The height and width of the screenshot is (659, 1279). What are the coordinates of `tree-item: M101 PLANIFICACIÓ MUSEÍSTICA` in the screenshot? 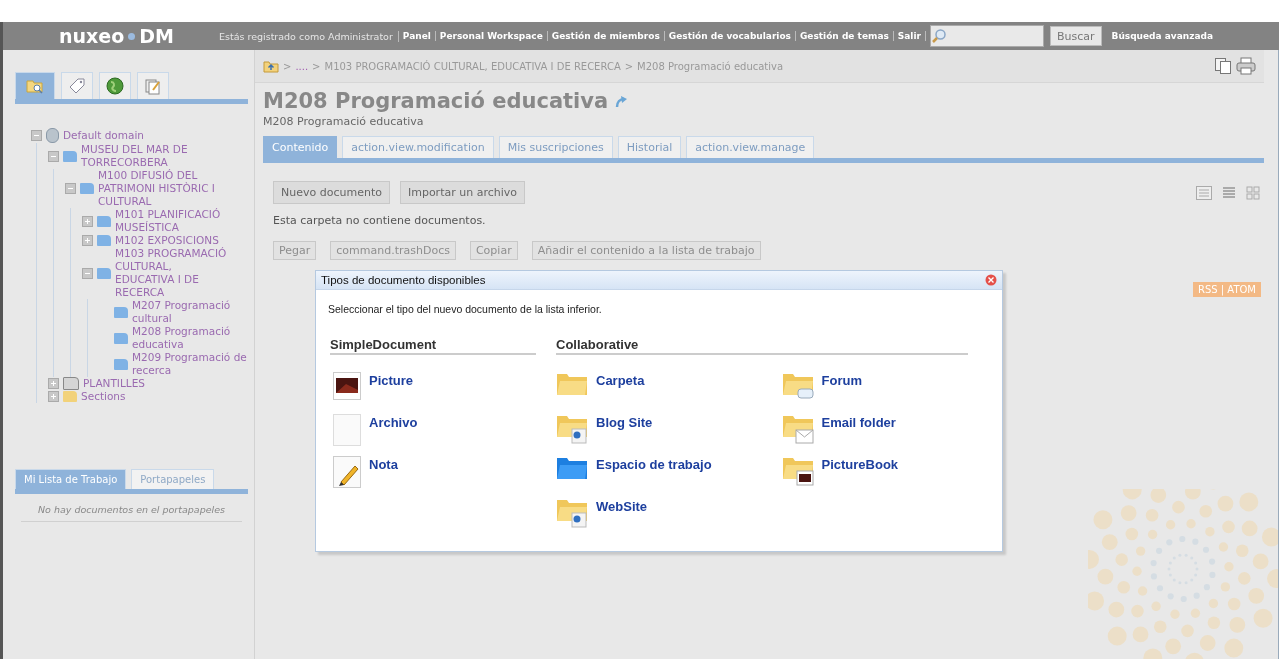 It's located at (174, 221).